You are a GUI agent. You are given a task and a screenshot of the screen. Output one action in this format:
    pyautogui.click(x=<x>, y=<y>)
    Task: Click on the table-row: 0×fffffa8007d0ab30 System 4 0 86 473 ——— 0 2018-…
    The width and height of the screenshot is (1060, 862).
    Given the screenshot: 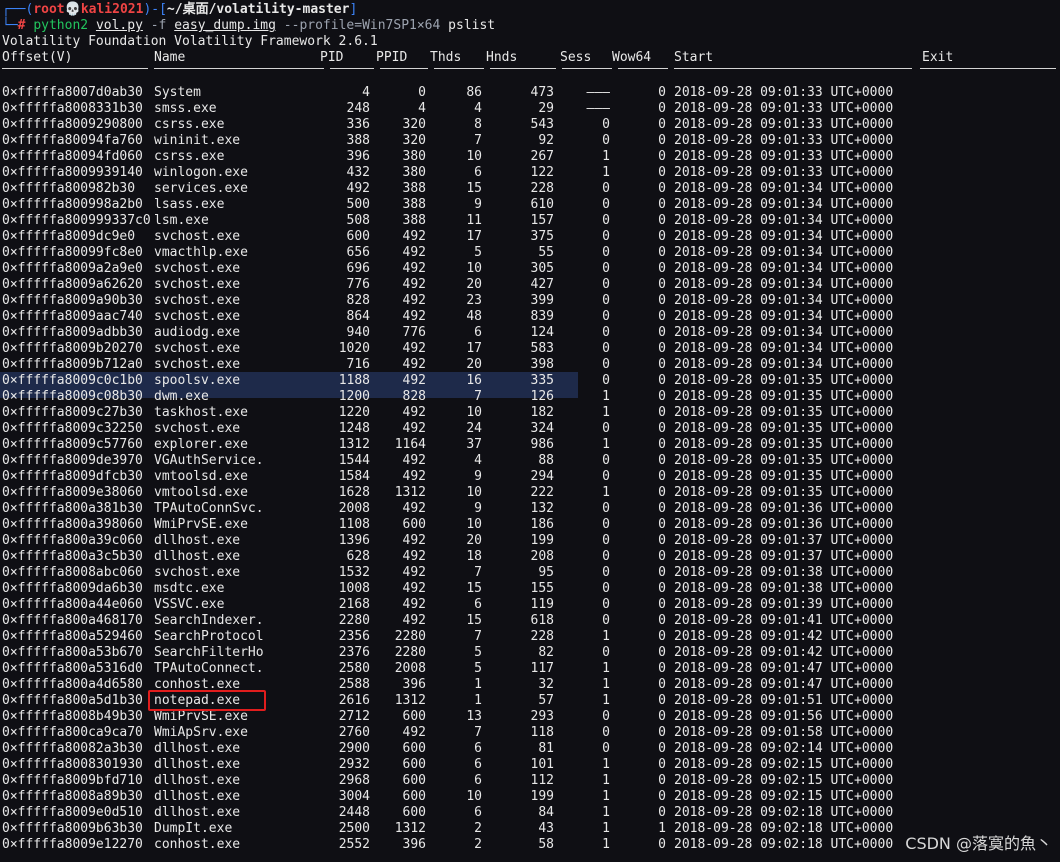 What is the action you would take?
    pyautogui.click(x=530, y=93)
    